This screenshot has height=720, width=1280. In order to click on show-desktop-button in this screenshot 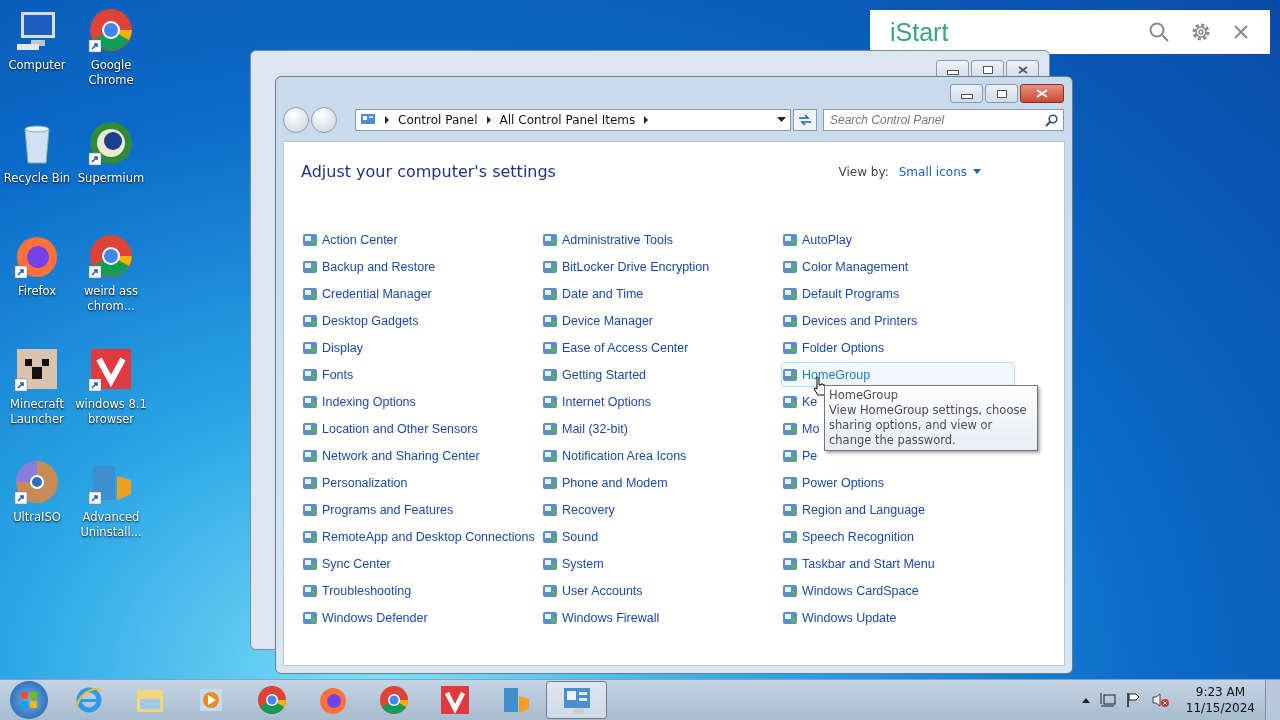, I will do `click(1272, 700)`.